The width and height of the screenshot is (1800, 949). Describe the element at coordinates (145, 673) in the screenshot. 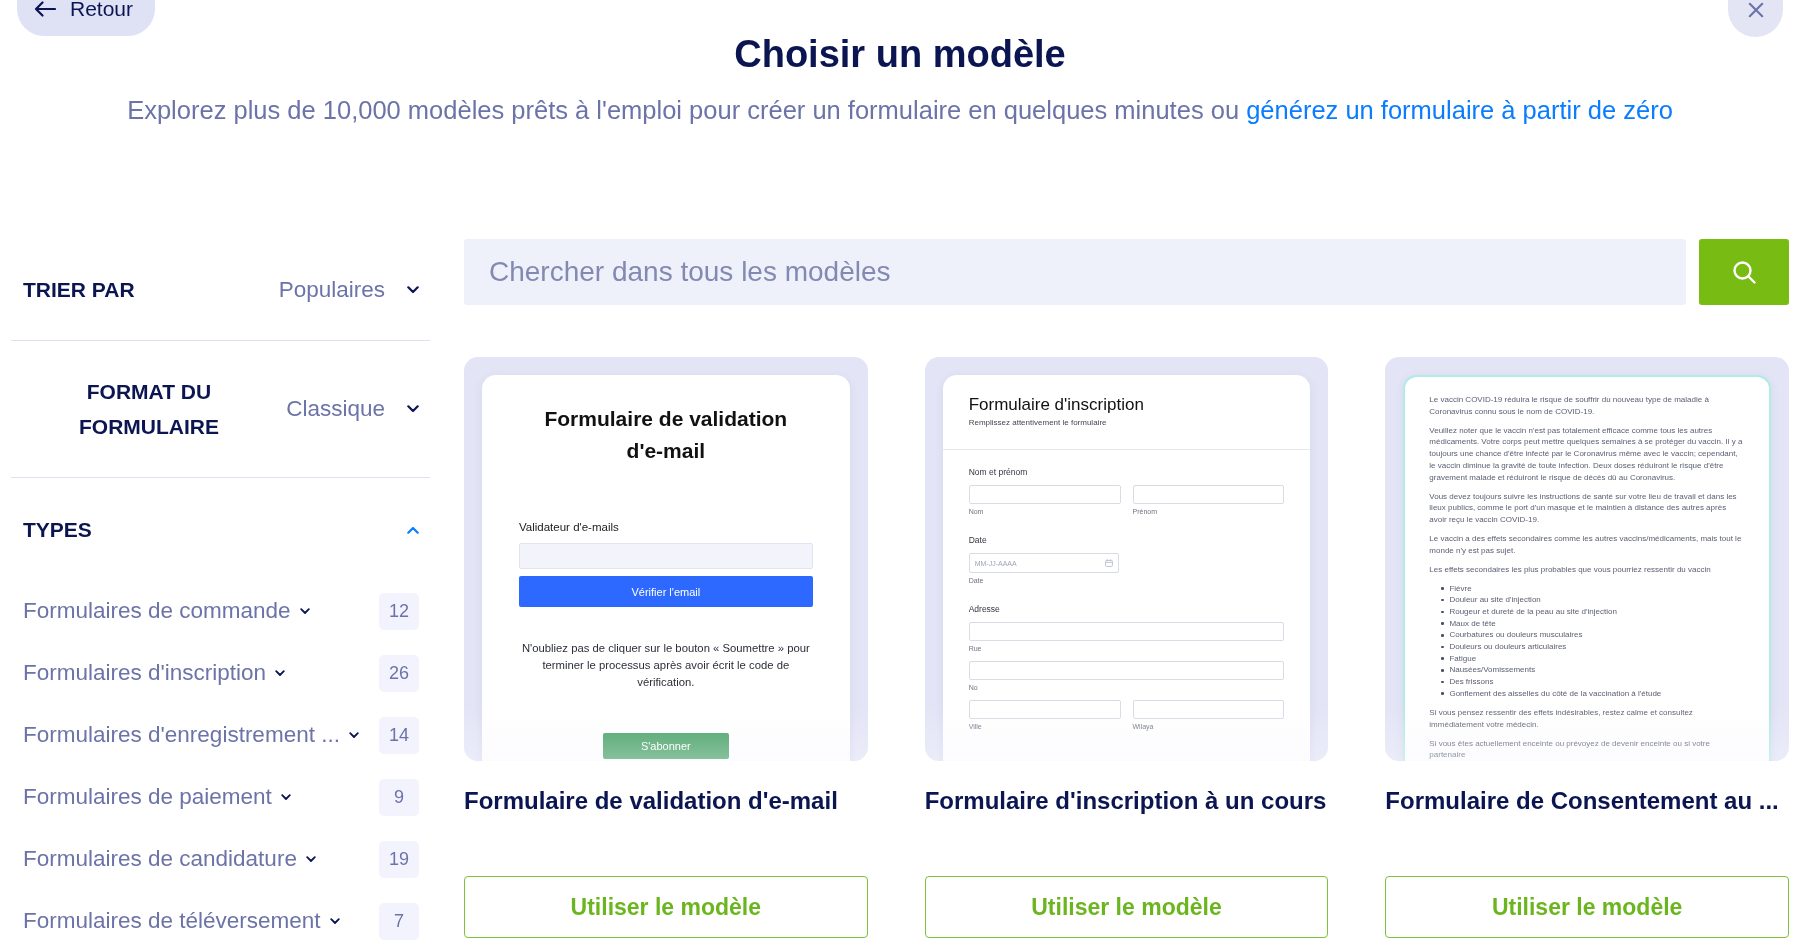

I see `type-link: Formulaires d'inscription` at that location.